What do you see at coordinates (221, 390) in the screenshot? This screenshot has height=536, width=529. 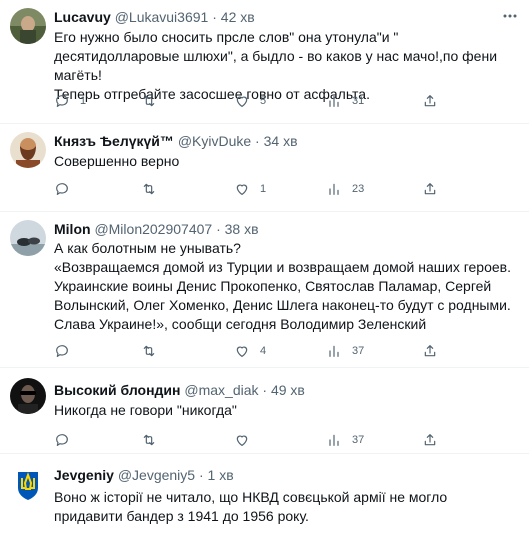 I see `author-handle: @max_diak` at bounding box center [221, 390].